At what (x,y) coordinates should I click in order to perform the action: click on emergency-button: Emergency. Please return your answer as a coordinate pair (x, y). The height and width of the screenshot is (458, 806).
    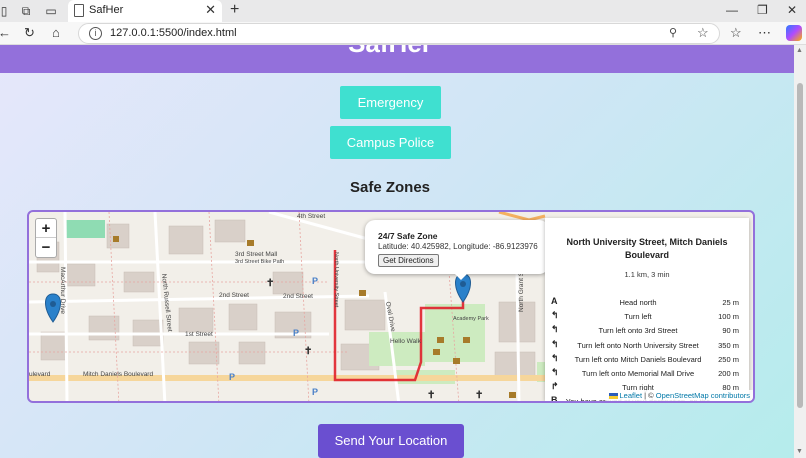
    Looking at the image, I should click on (390, 102).